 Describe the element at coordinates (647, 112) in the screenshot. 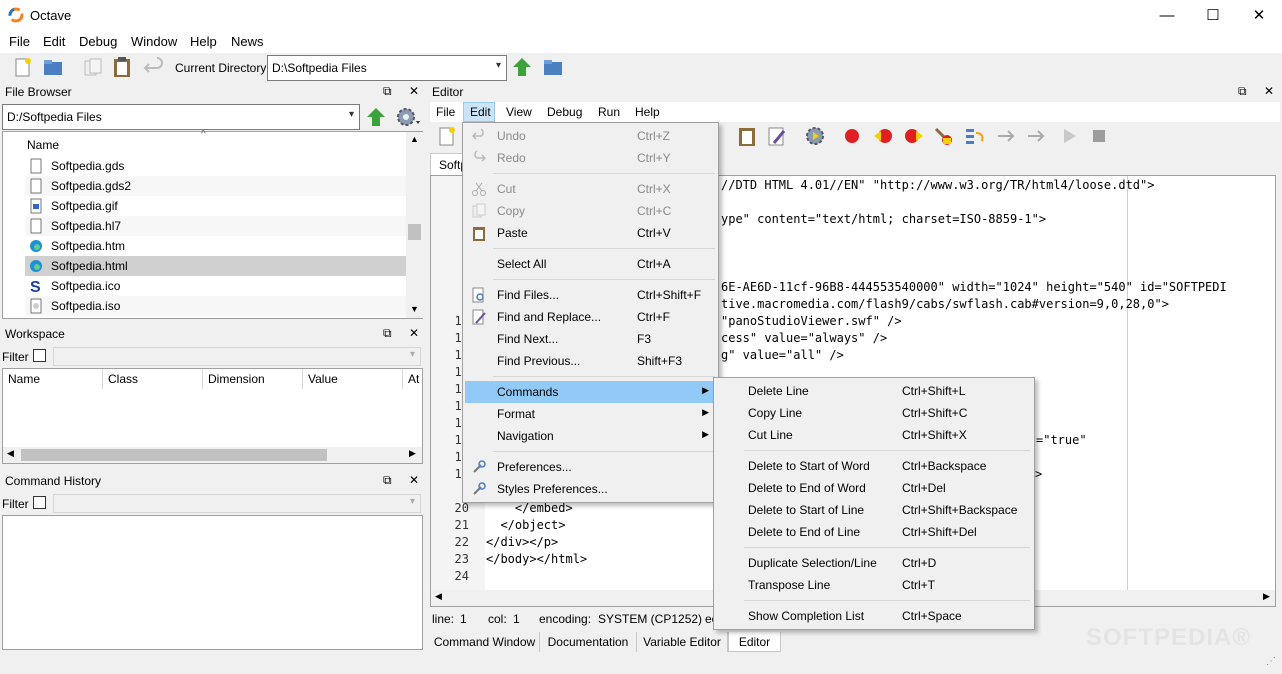

I see `editor-menu-help: Help` at that location.